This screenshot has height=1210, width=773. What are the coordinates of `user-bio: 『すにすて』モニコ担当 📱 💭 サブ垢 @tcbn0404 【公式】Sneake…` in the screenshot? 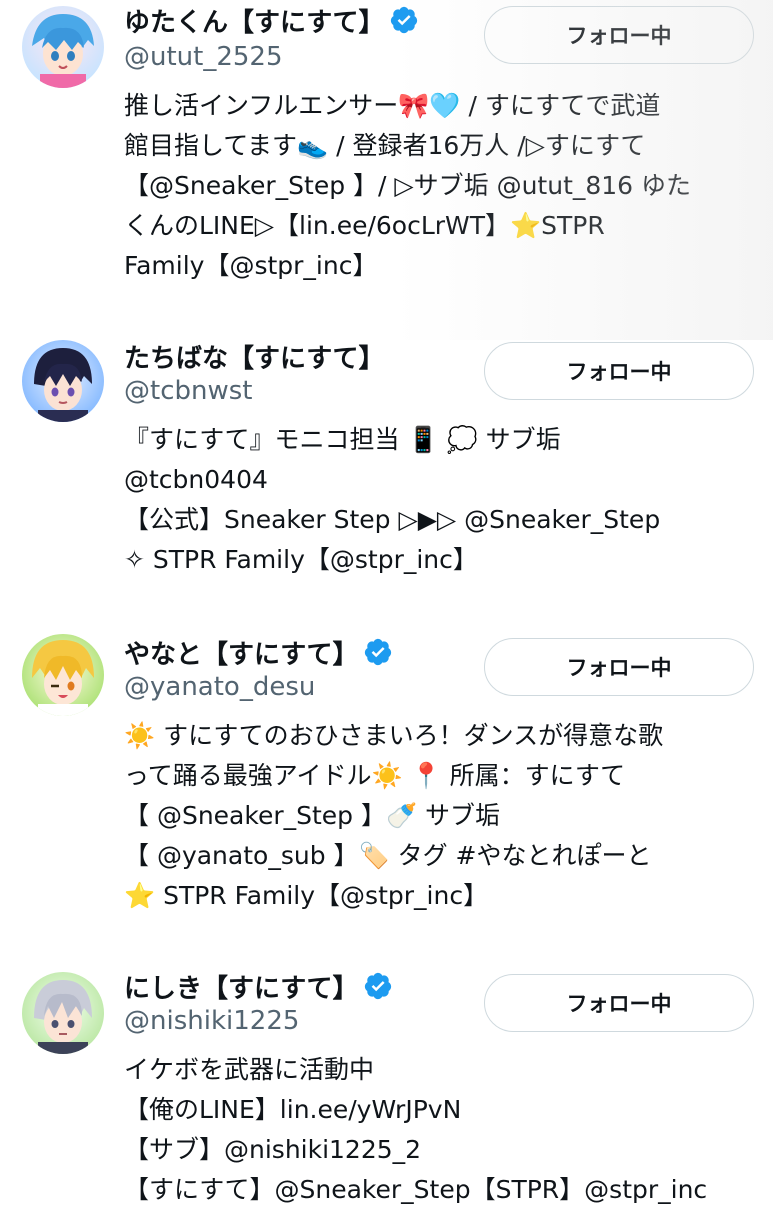 It's located at (444, 500).